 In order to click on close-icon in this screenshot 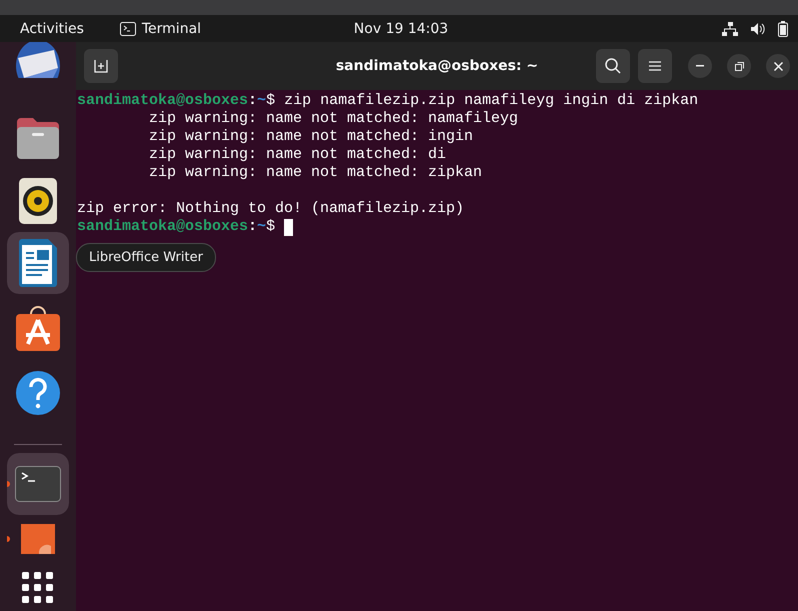, I will do `click(778, 66)`.